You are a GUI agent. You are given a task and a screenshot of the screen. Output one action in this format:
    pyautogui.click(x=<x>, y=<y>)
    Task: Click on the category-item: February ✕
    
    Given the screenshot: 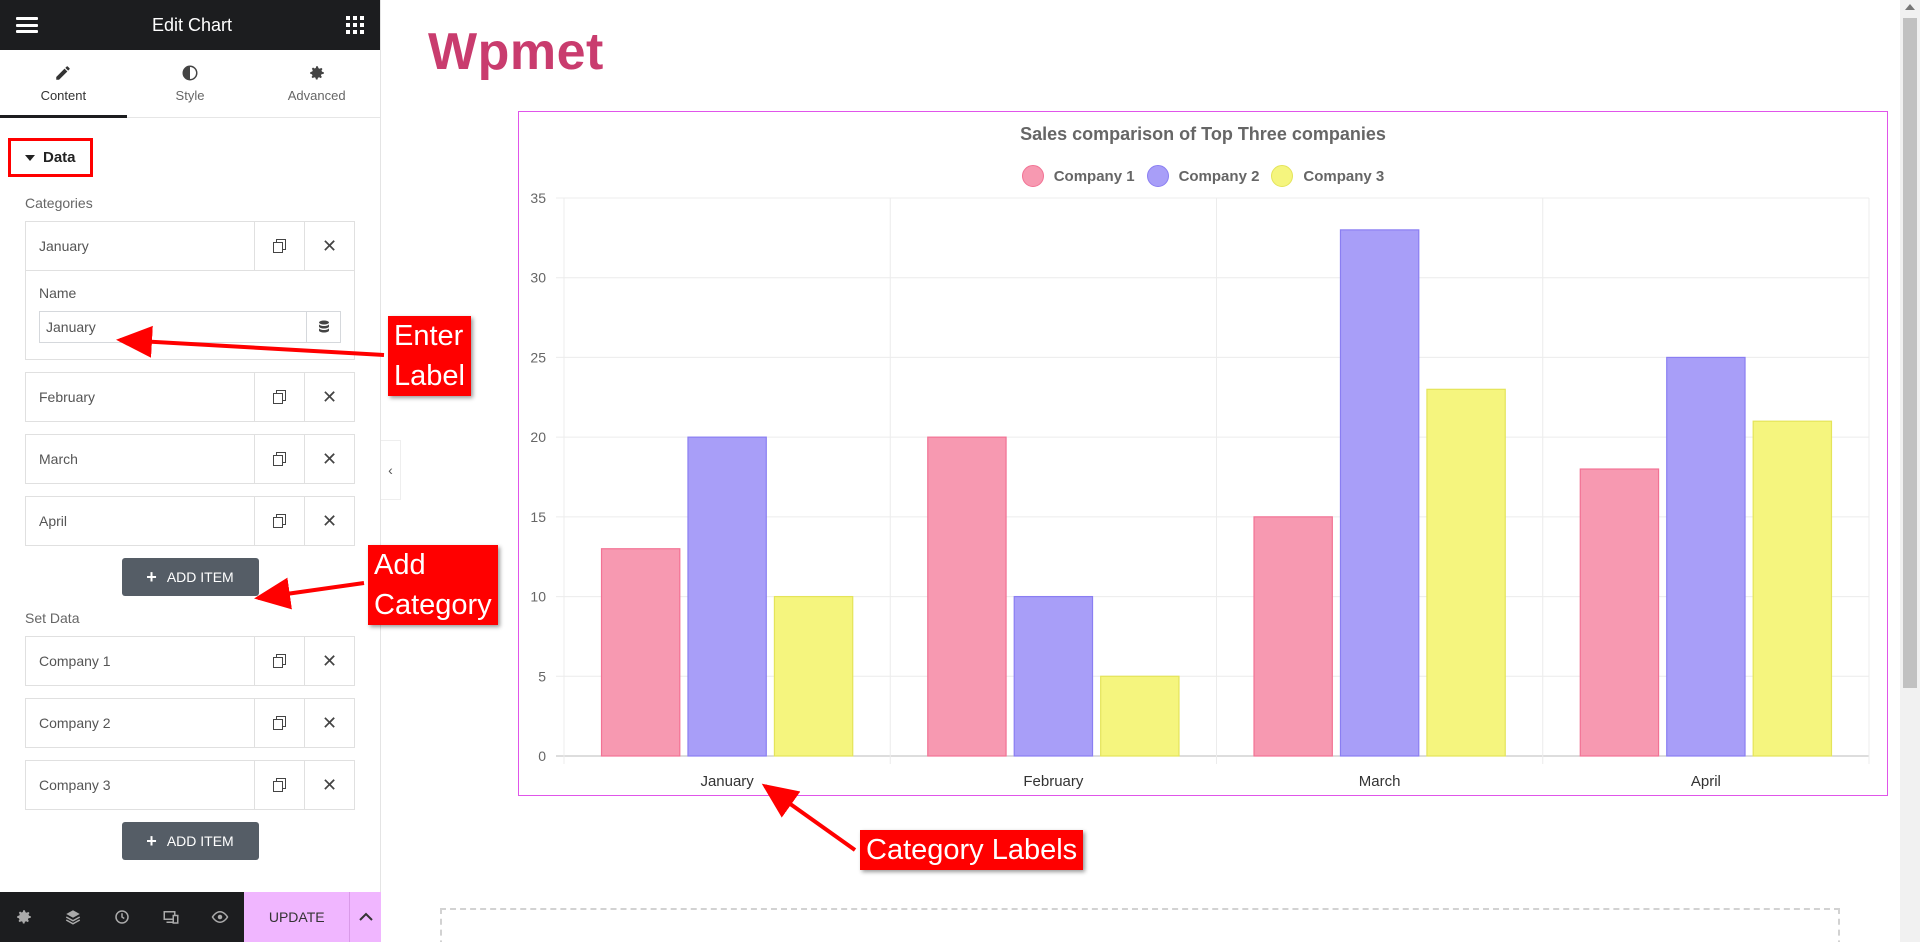 What is the action you would take?
    pyautogui.click(x=190, y=397)
    